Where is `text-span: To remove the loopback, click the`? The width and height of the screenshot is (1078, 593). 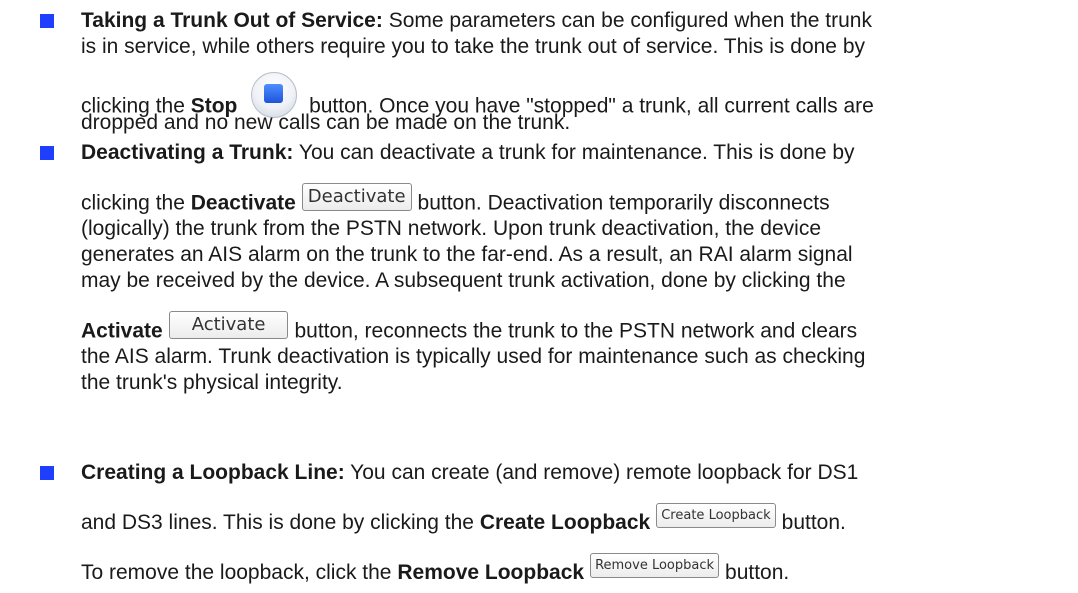
text-span: To remove the loopback, click the is located at coordinates (236, 572).